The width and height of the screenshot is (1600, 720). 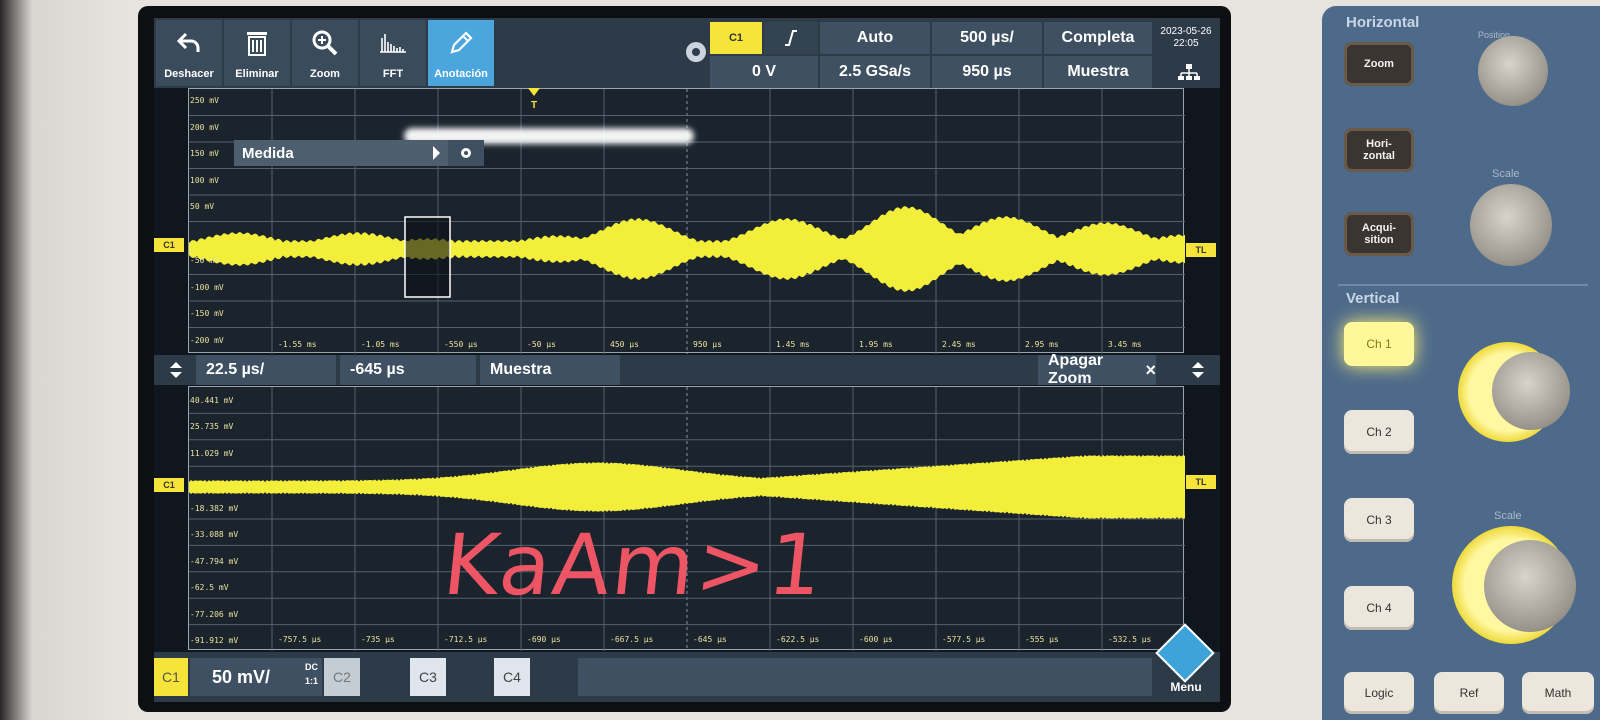 I want to click on x-tick-label: 450 µs, so click(x=624, y=344).